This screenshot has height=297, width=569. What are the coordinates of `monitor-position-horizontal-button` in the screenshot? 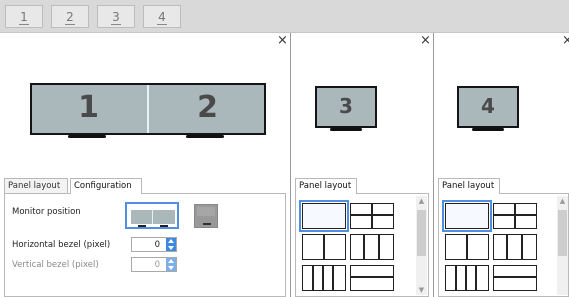 It's located at (152, 215).